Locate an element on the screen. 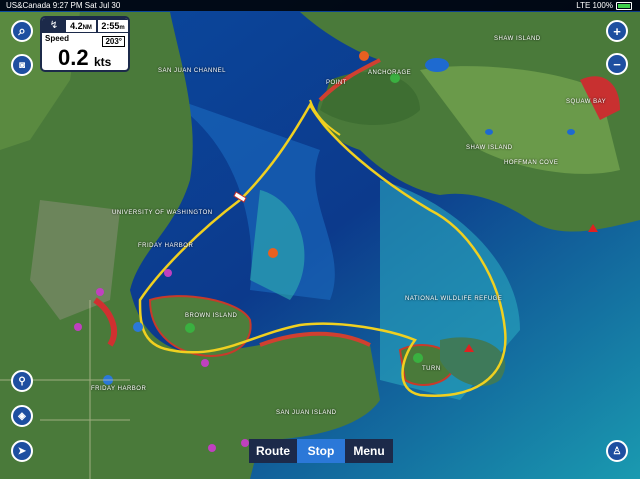 This screenshot has width=640, height=479. eta-unit: m is located at coordinates (122, 27).